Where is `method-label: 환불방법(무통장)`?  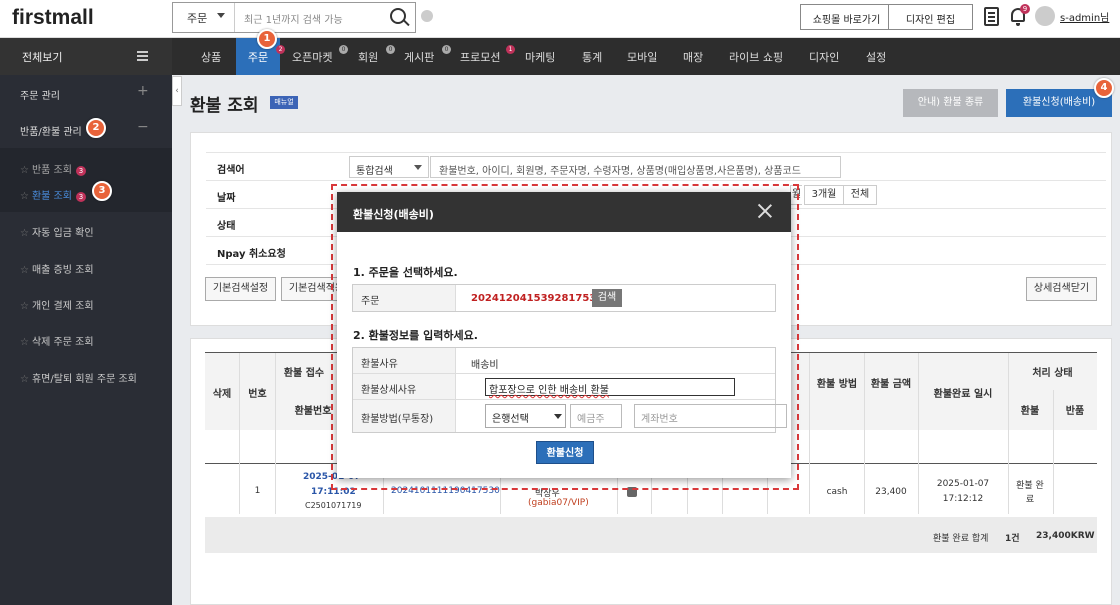
method-label: 환불방법(무통장) is located at coordinates (404, 416).